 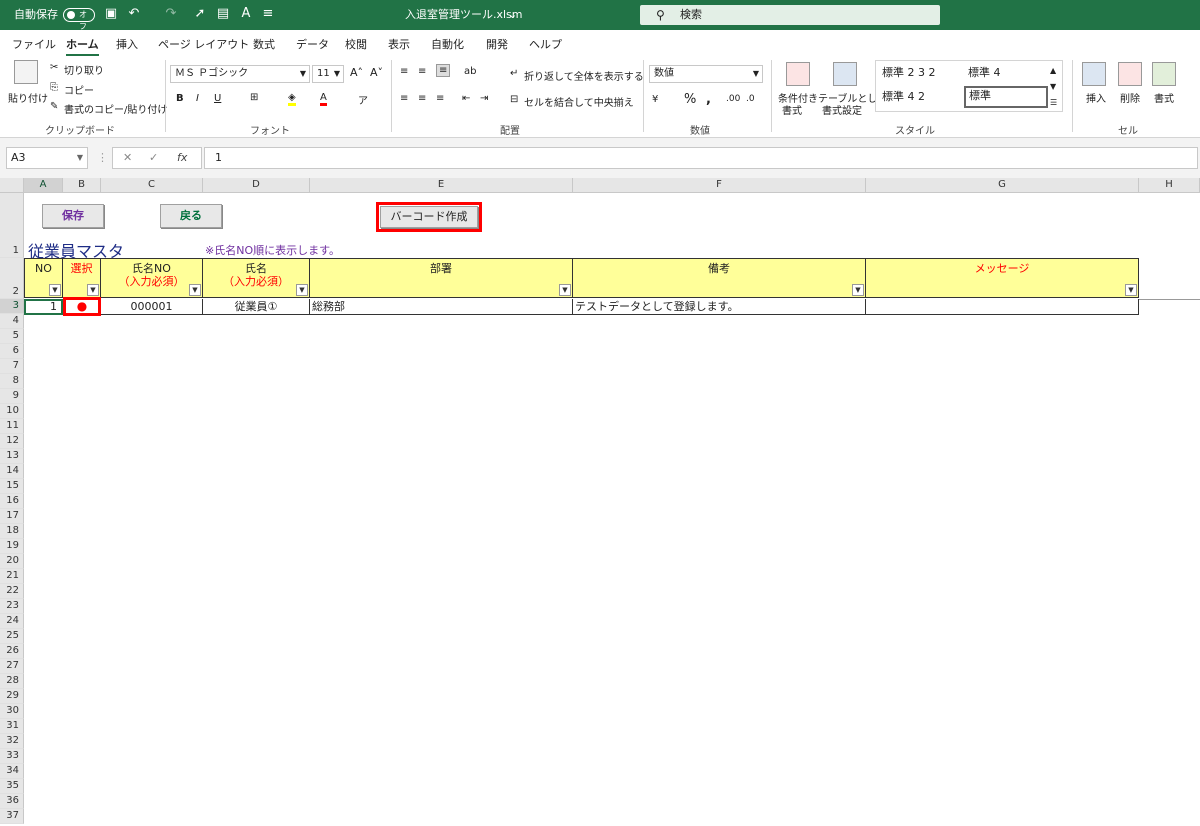 What do you see at coordinates (127, 157) in the screenshot?
I see `cancel-icon: ✕` at bounding box center [127, 157].